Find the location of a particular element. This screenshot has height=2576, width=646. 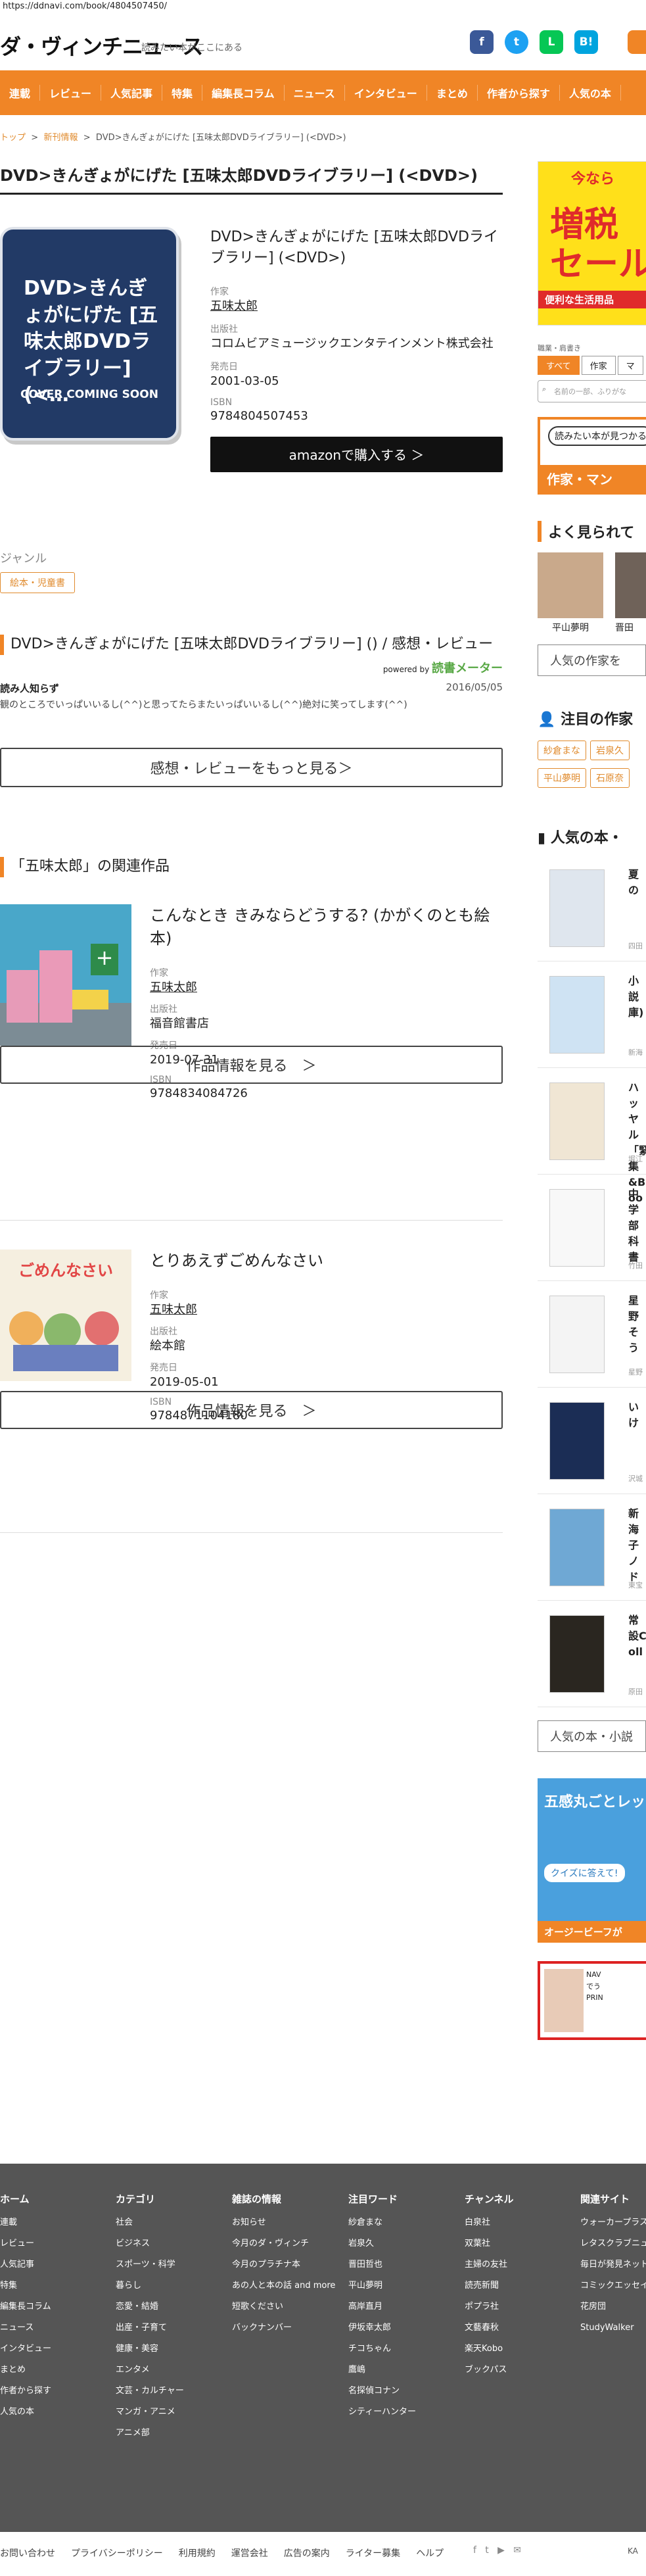

sidebar-author-promo: 読みたい本が見つかる 作家・マン is located at coordinates (592, 456).